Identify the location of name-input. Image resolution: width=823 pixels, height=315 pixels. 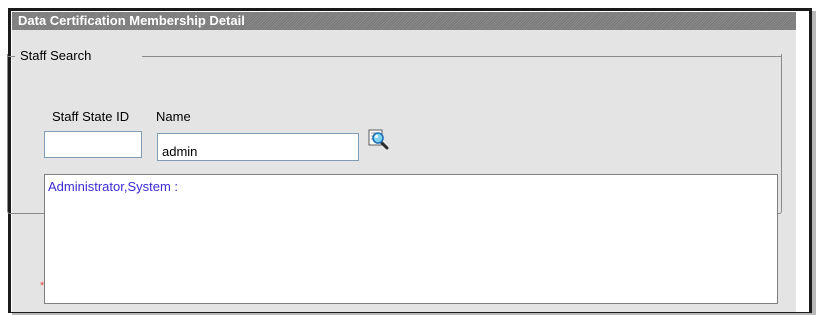
(258, 147).